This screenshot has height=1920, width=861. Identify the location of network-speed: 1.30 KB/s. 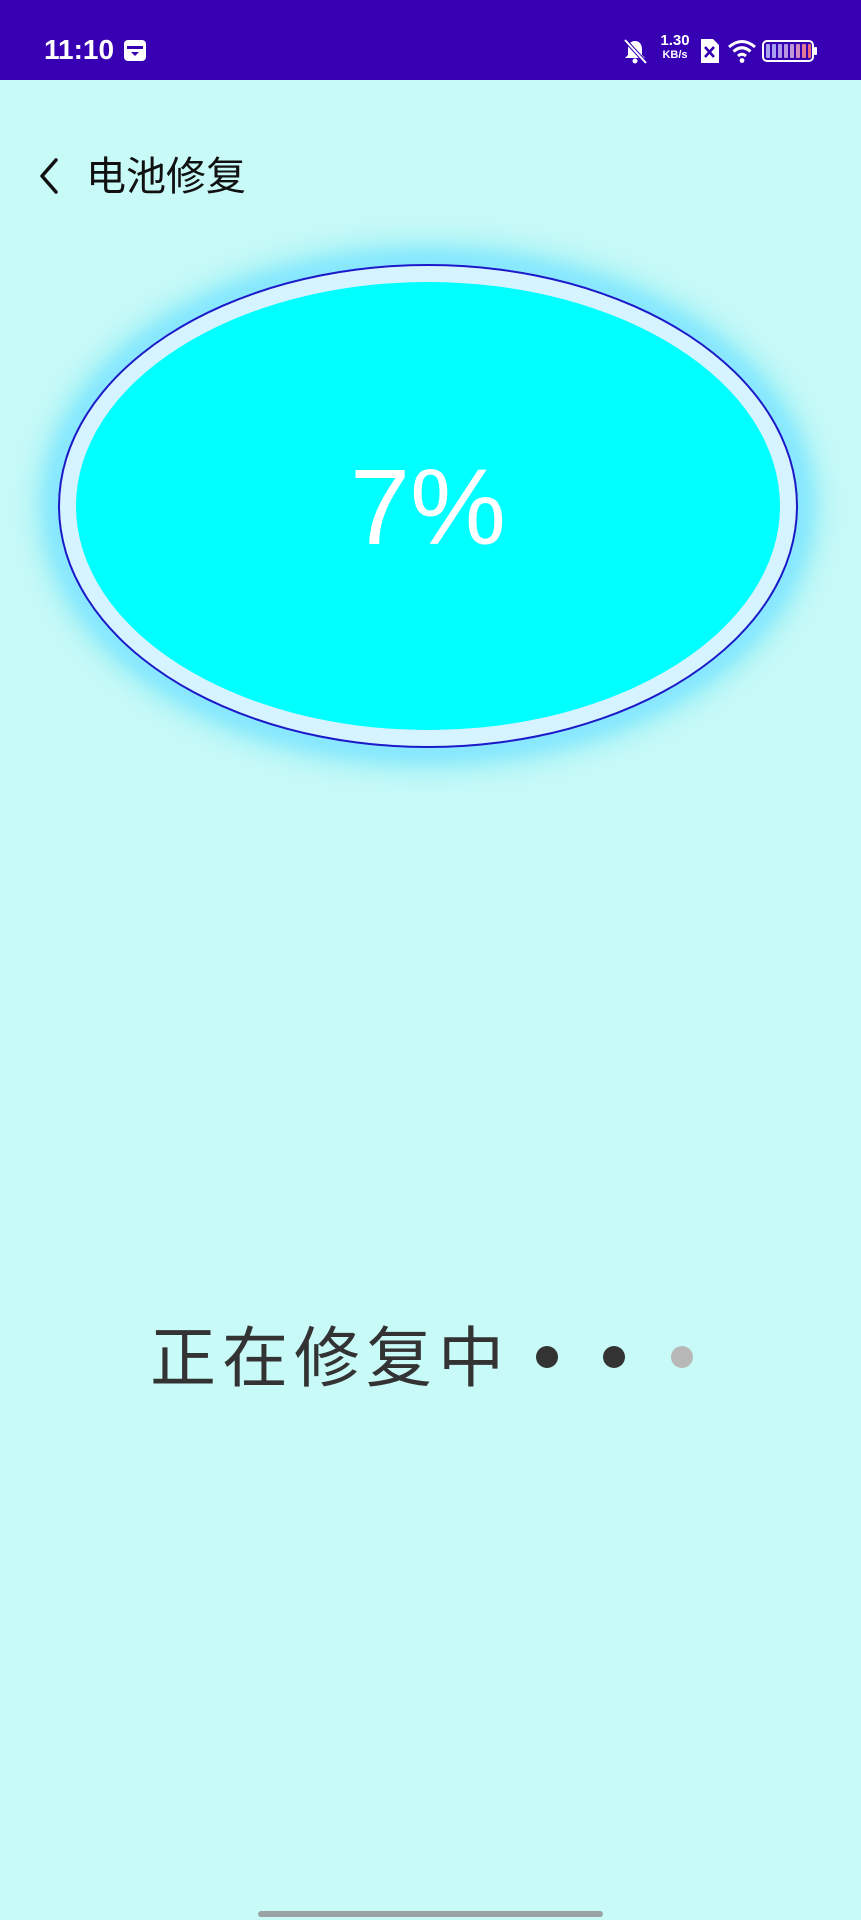
(675, 47).